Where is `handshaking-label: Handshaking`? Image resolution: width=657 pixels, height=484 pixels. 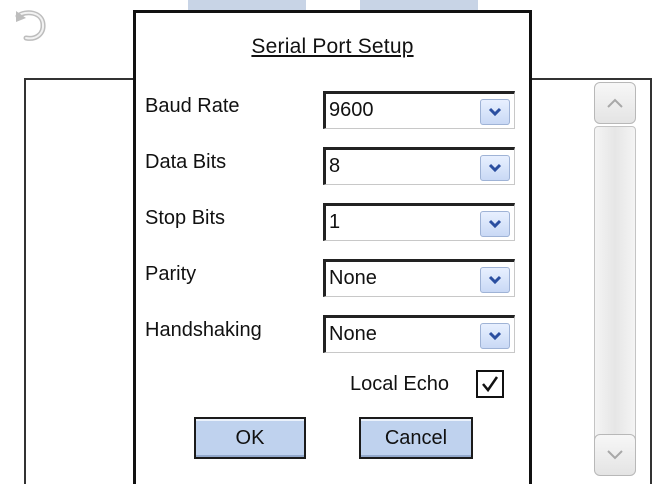 handshaking-label: Handshaking is located at coordinates (203, 330).